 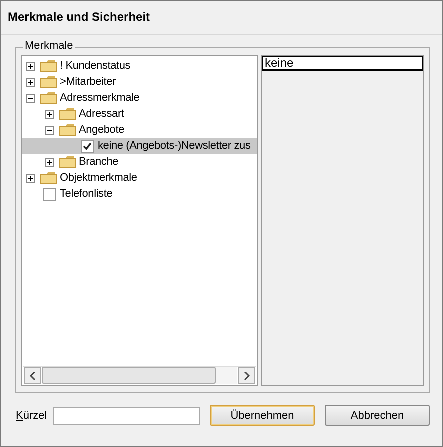 I want to click on dialog-button: Abbrechen, so click(x=377, y=415).